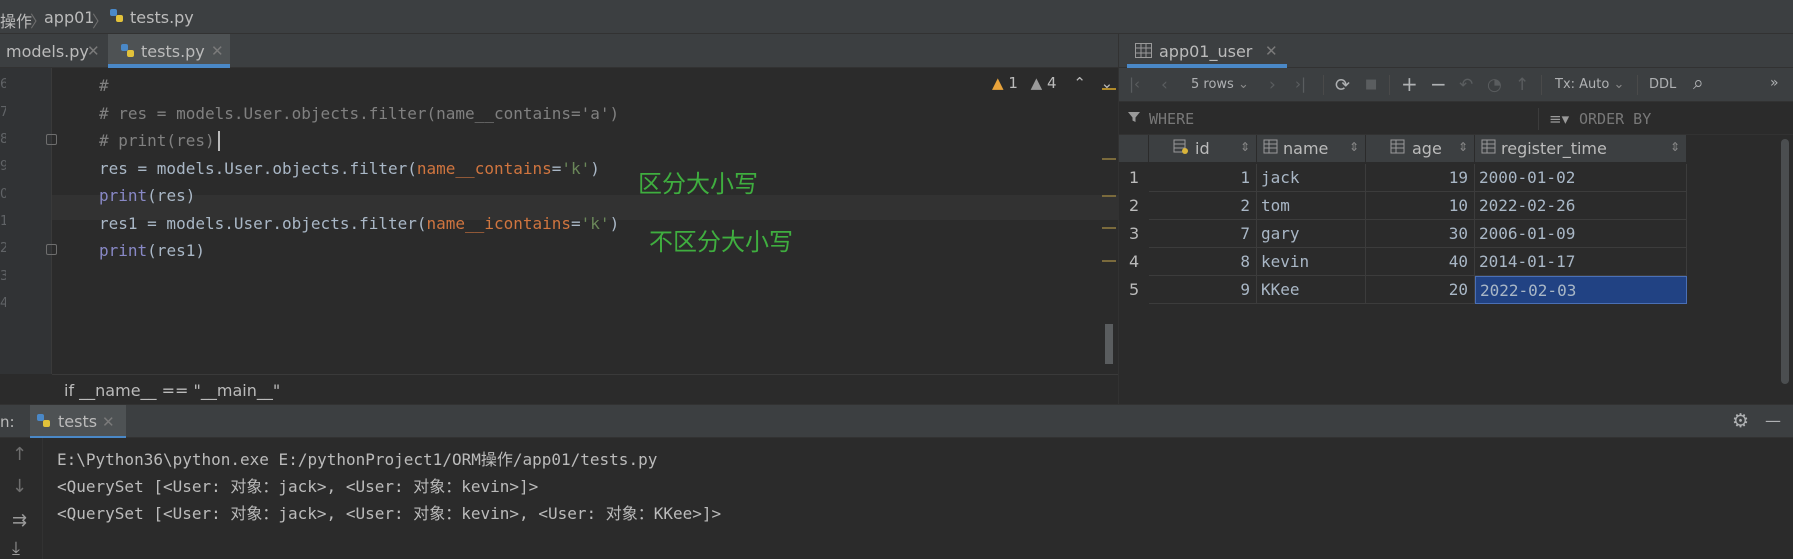 The image size is (1793, 559). What do you see at coordinates (1203, 234) in the screenshot?
I see `cell-id: 7` at bounding box center [1203, 234].